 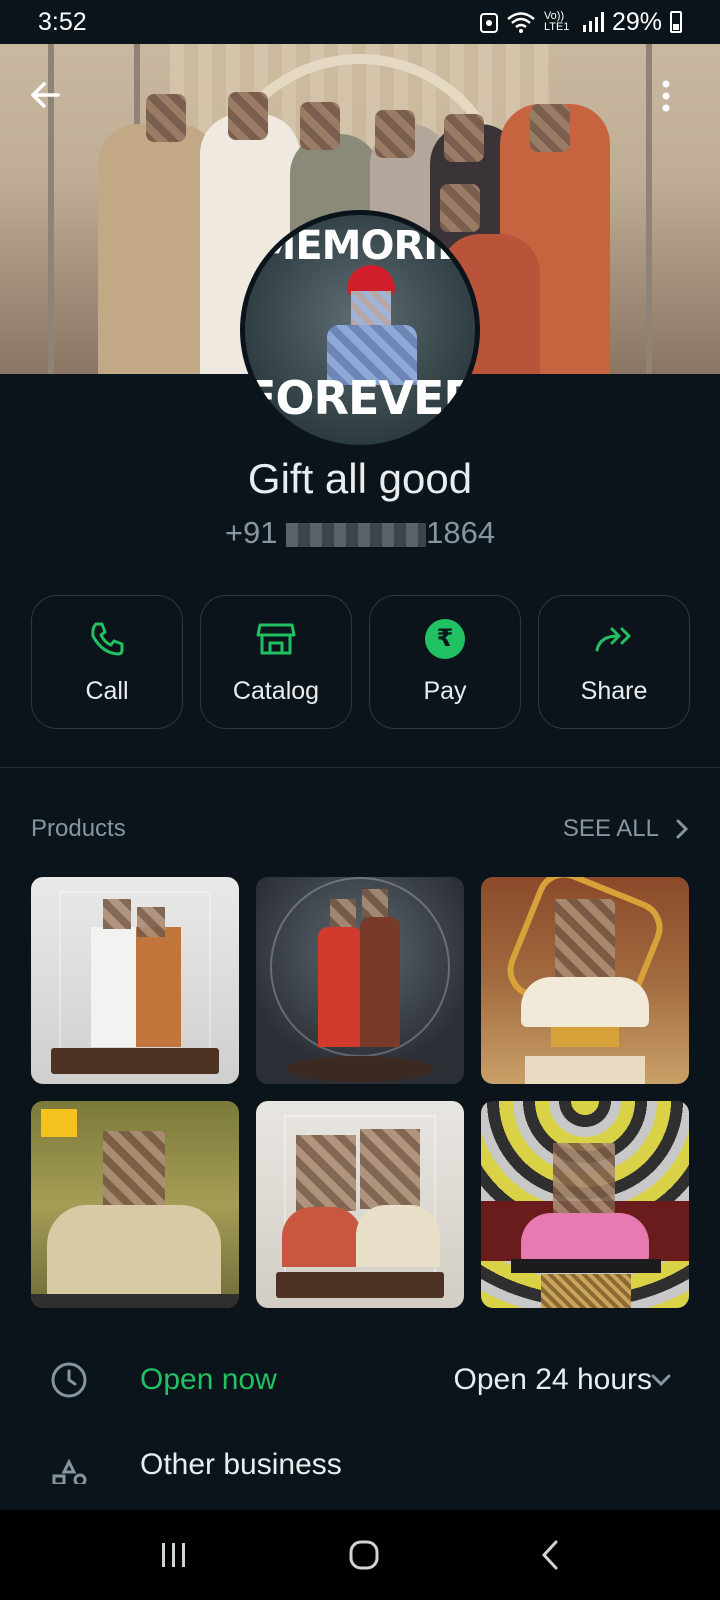 I want to click on system-nav-bar, so click(x=360, y=1555).